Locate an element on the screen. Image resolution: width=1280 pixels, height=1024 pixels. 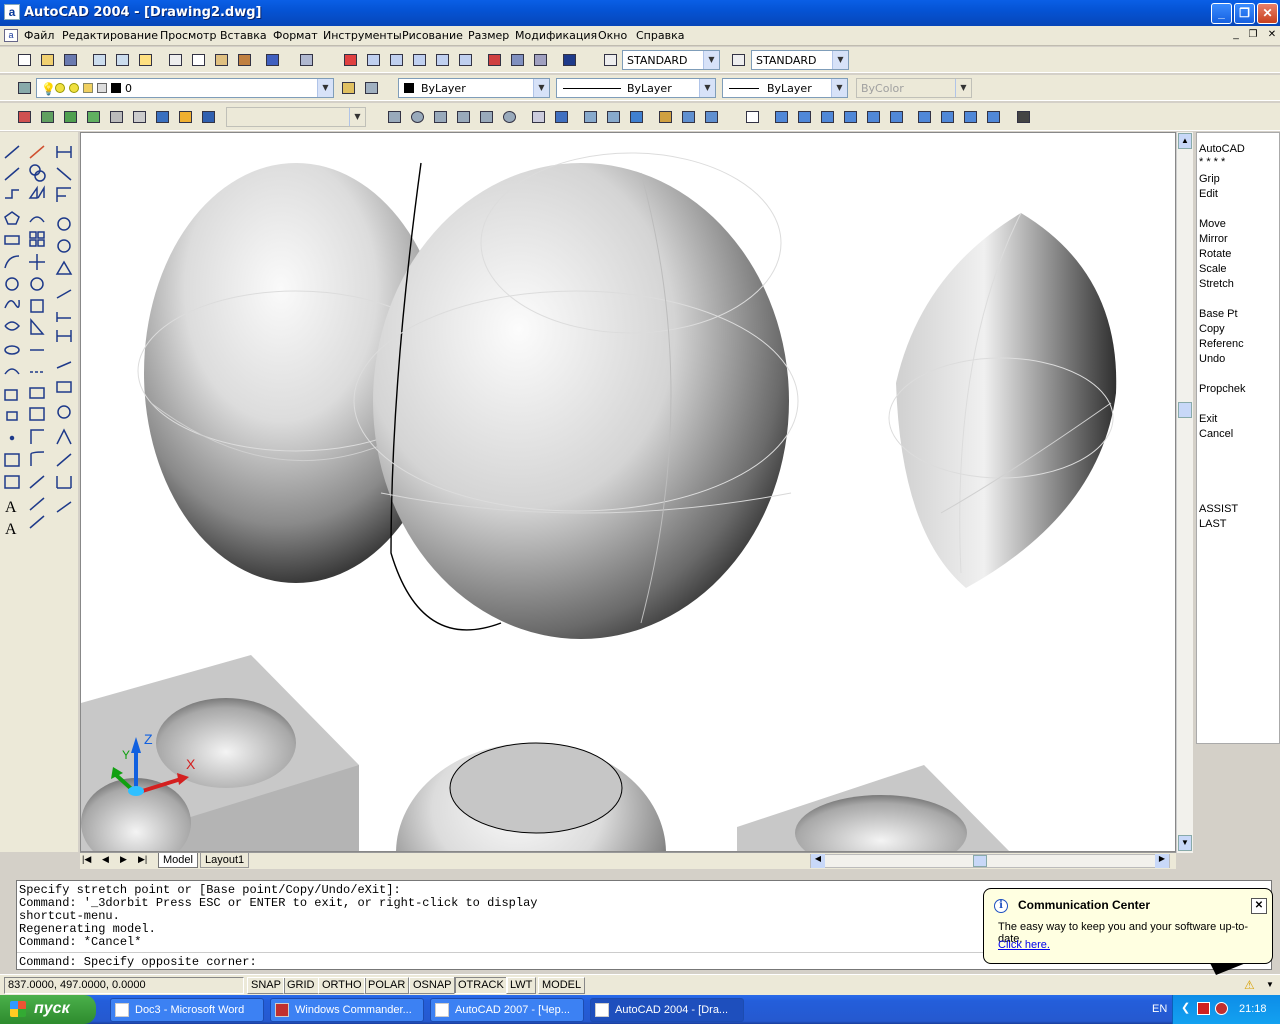
restore-button: ❐ is located at coordinates (1244, 13).